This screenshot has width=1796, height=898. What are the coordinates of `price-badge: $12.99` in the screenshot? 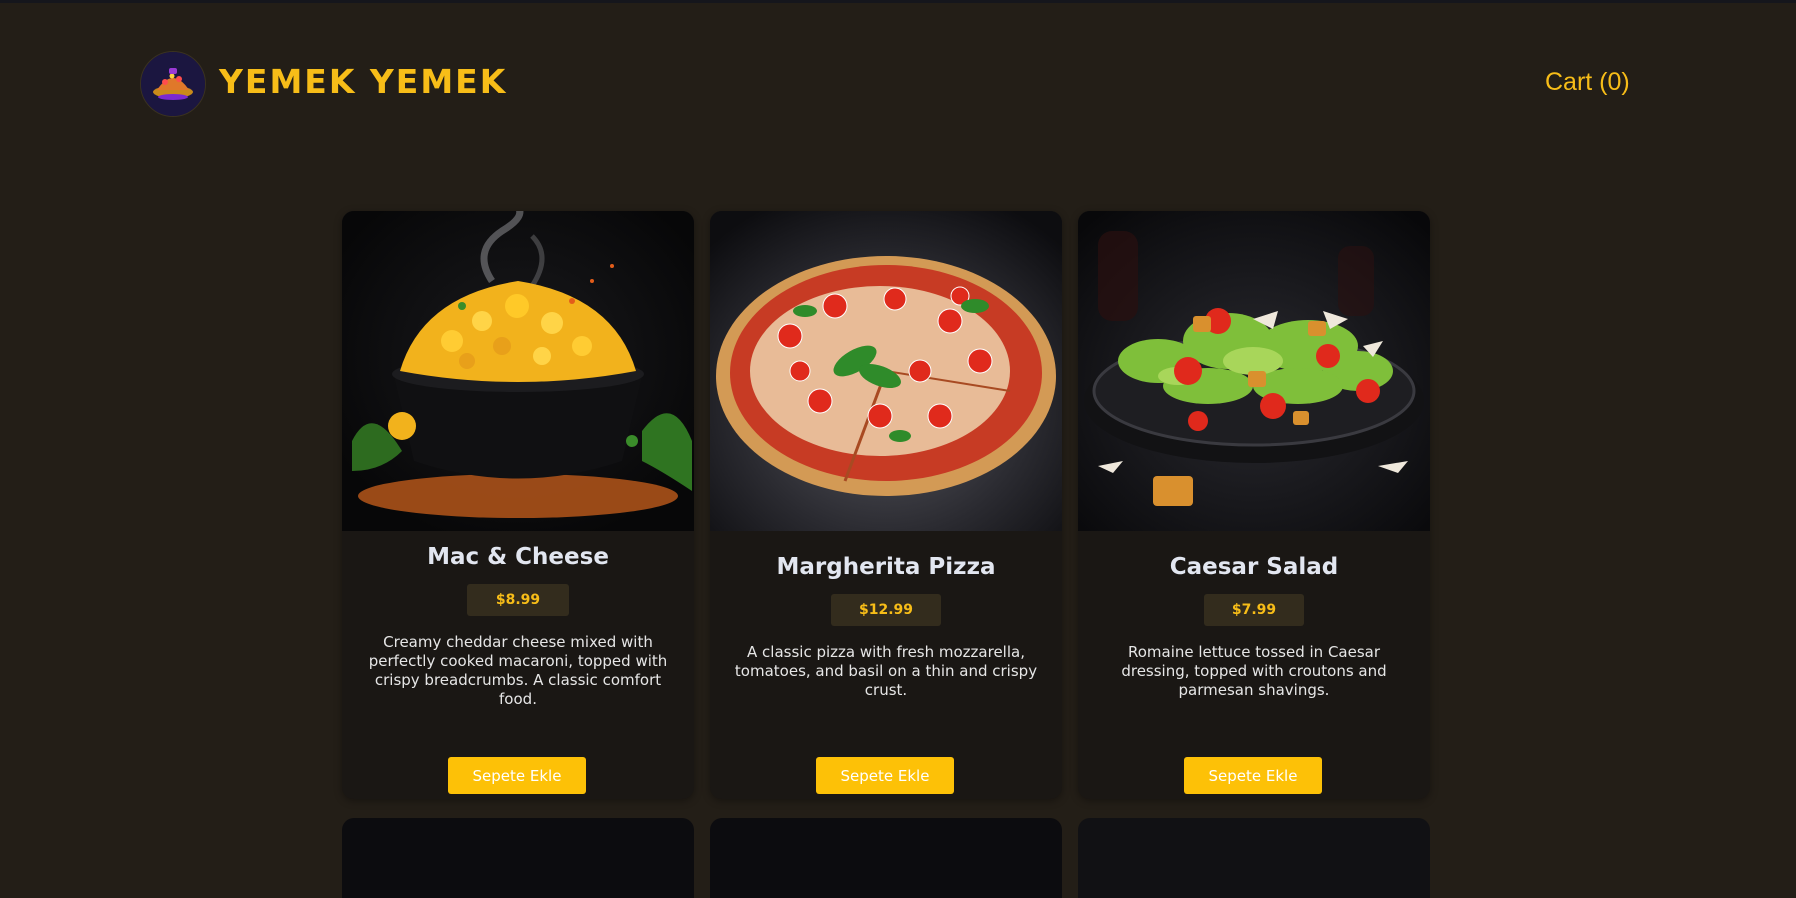 It's located at (886, 610).